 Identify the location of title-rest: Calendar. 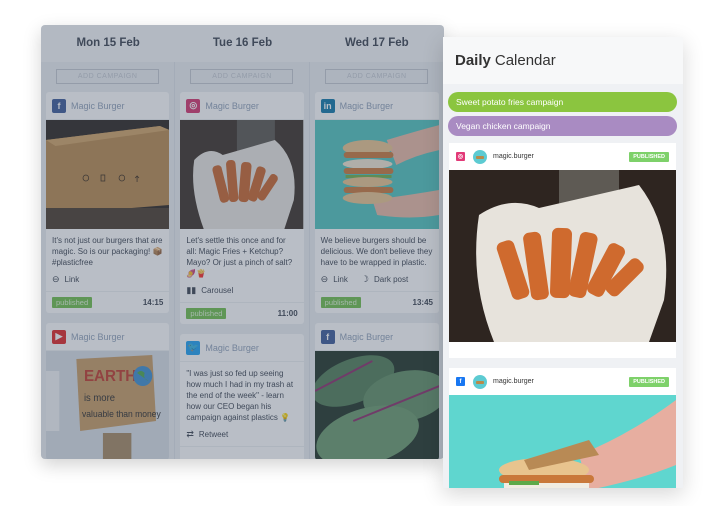
(525, 60).